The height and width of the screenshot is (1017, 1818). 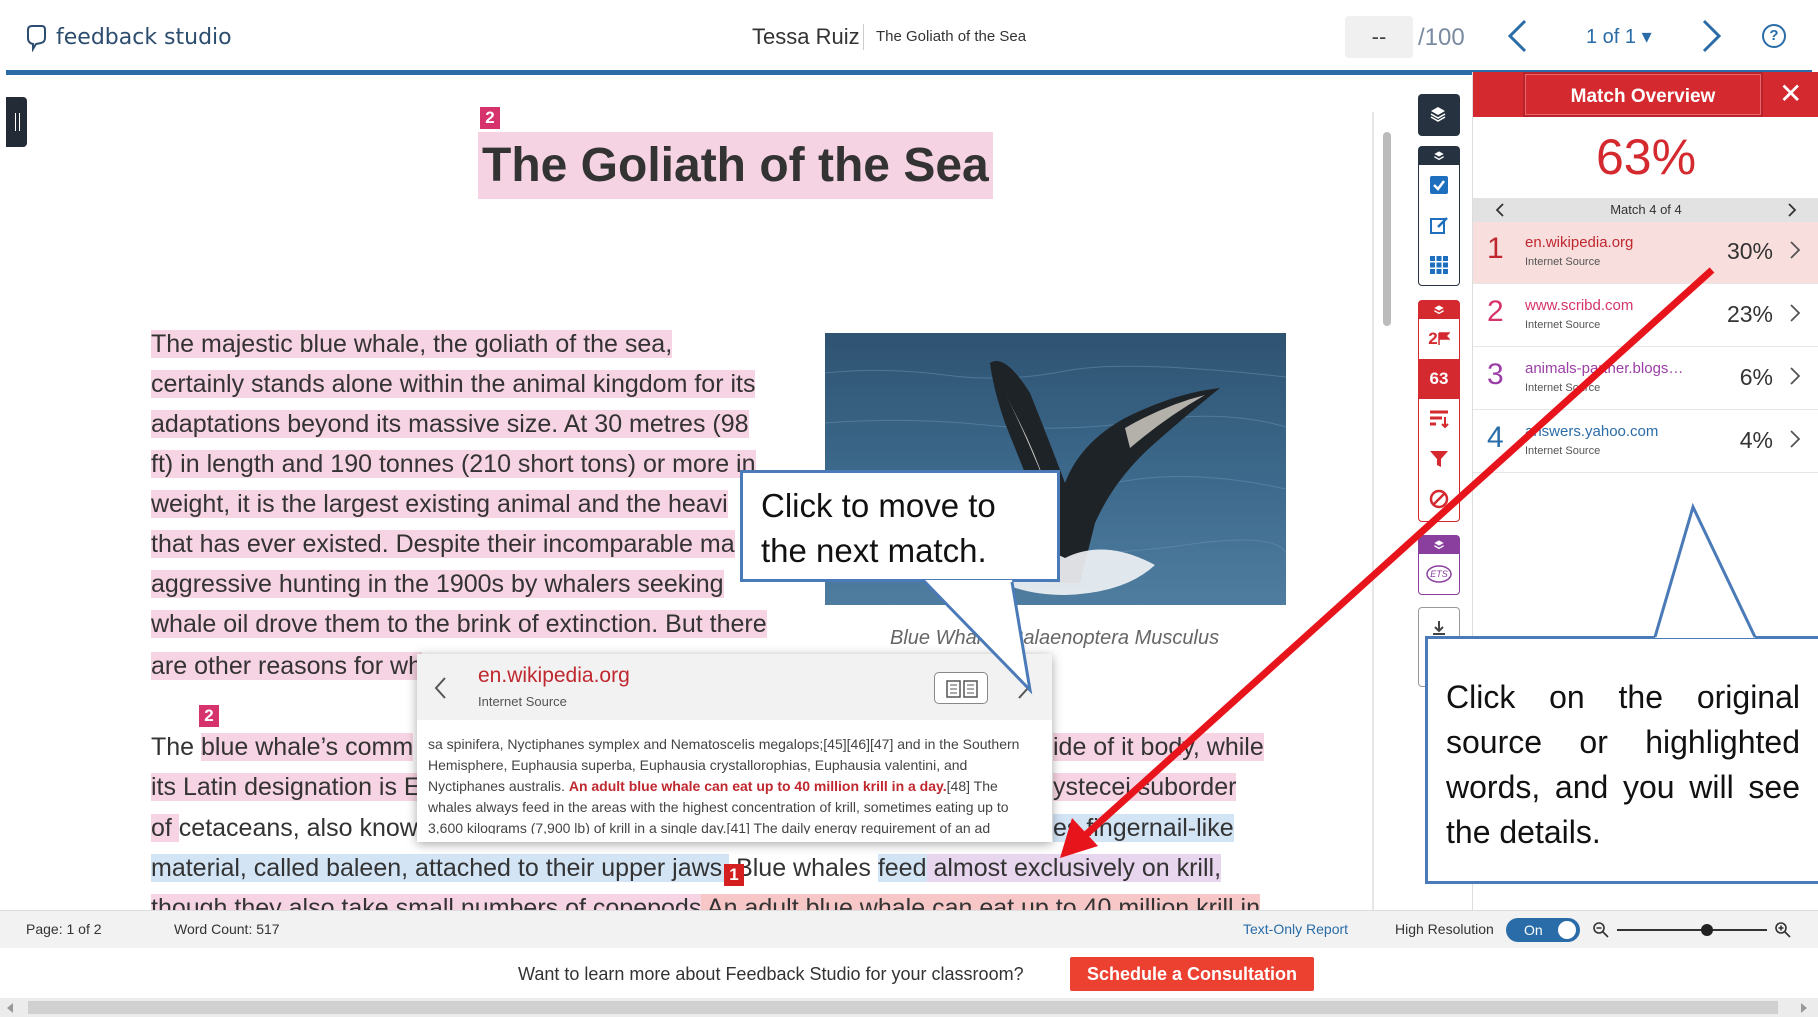 I want to click on image-caption: Blue Whale - Balaenoptera Musculus, so click(x=1055, y=638).